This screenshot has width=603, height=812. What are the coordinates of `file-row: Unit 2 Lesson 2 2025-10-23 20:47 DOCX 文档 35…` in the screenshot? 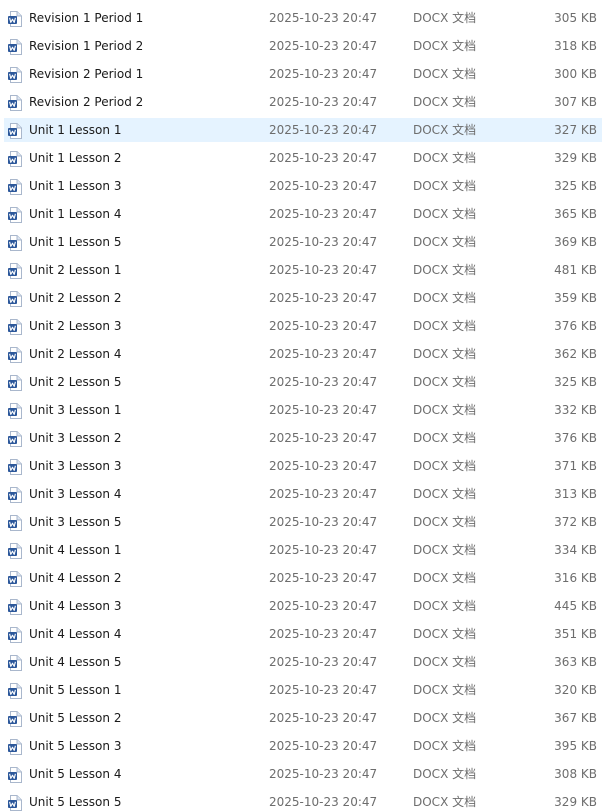 It's located at (303, 298).